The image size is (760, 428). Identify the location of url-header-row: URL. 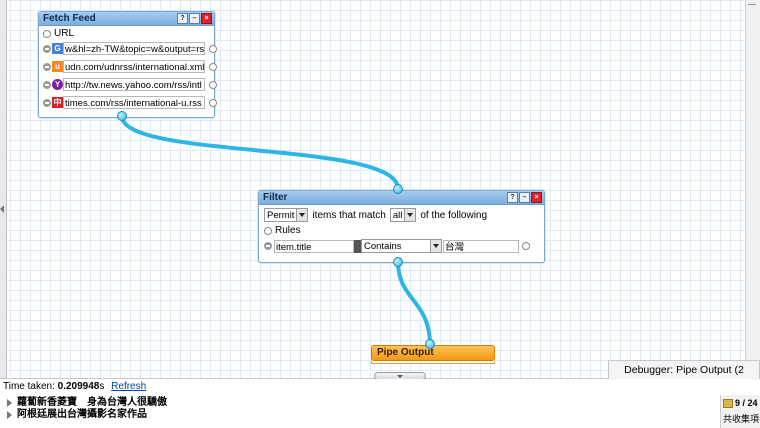
(58, 33).